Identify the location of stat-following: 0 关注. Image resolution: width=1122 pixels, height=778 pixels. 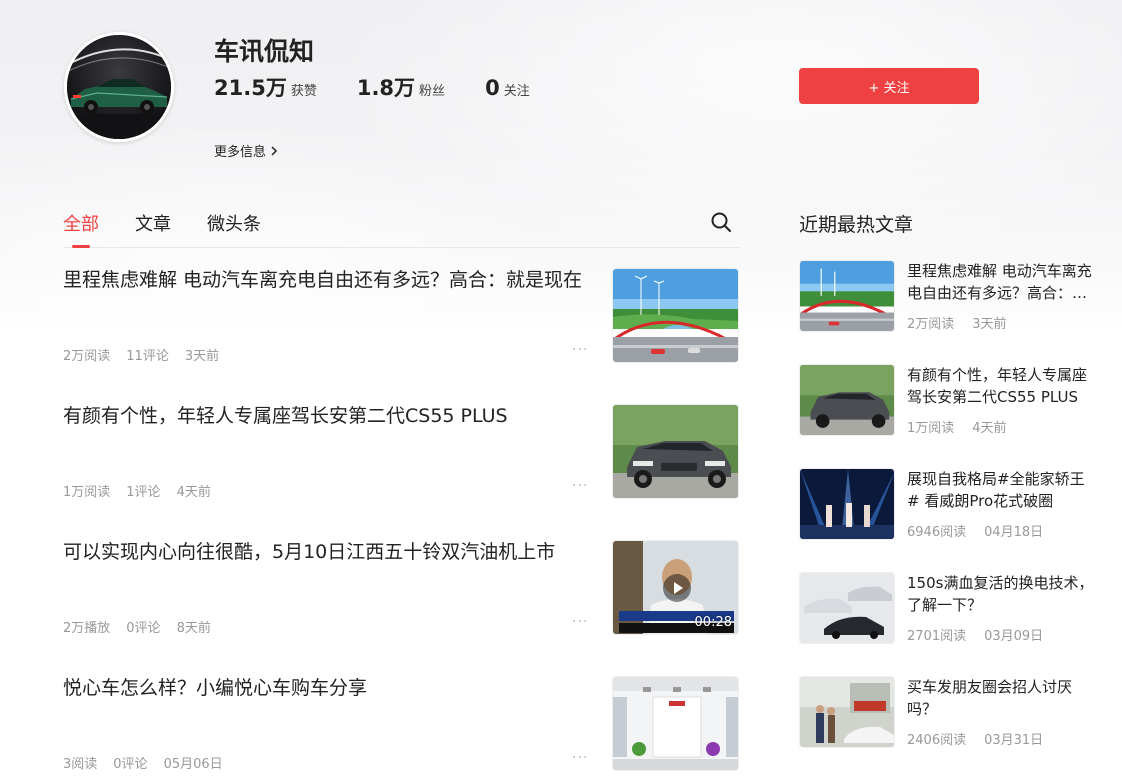
(507, 88).